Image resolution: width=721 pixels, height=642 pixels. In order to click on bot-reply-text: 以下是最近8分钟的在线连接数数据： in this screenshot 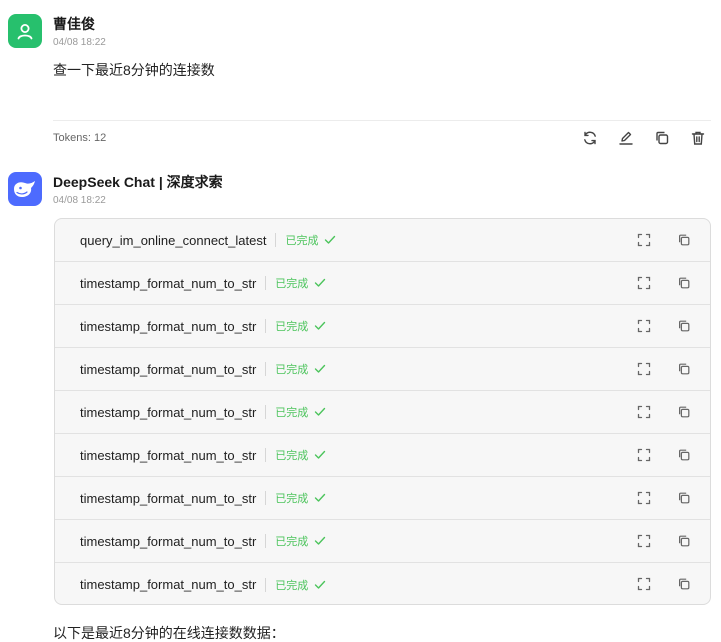, I will do `click(169, 633)`.